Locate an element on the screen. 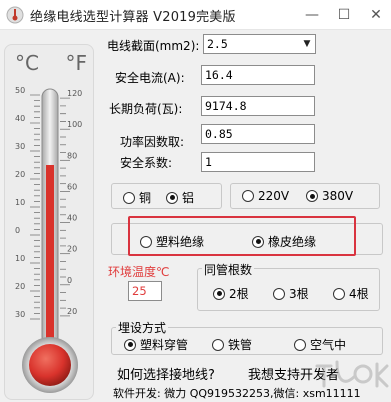 The image size is (391, 402). radio-copper-dot is located at coordinates (129, 197).